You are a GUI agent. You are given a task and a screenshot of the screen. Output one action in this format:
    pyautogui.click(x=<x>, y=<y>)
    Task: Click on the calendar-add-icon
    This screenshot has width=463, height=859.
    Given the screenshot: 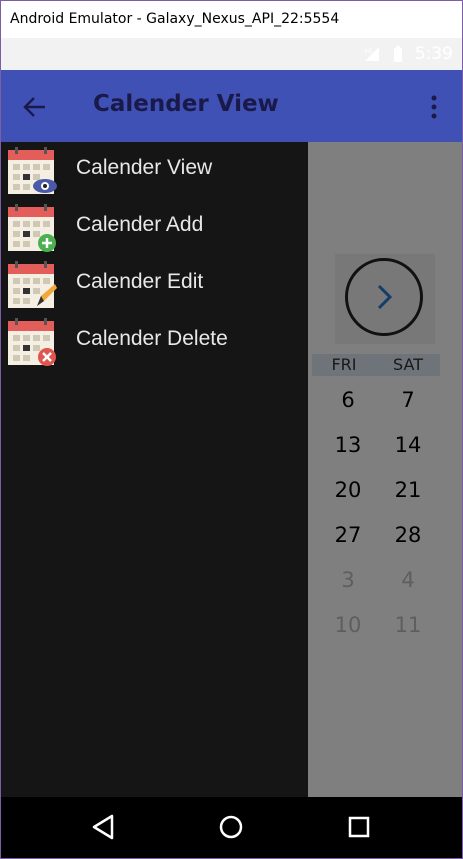 What is the action you would take?
    pyautogui.click(x=32, y=228)
    